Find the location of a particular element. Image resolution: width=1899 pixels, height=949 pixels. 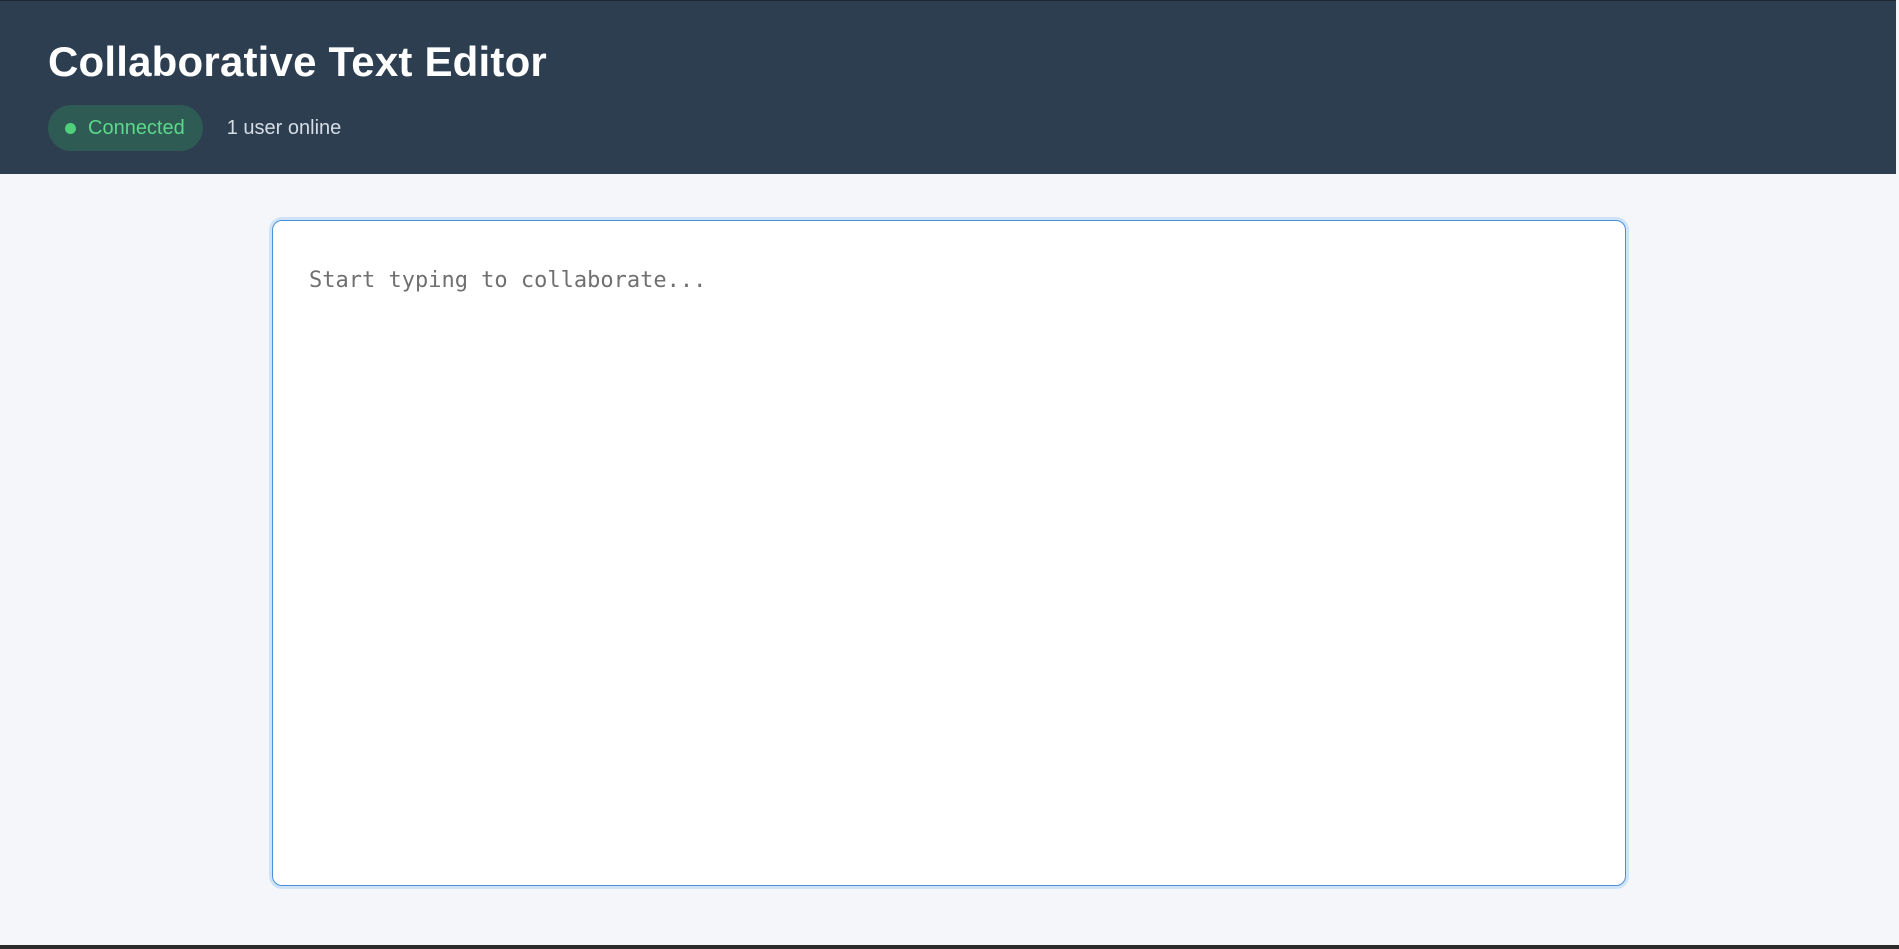

connection-status-badge: Connected is located at coordinates (125, 128).